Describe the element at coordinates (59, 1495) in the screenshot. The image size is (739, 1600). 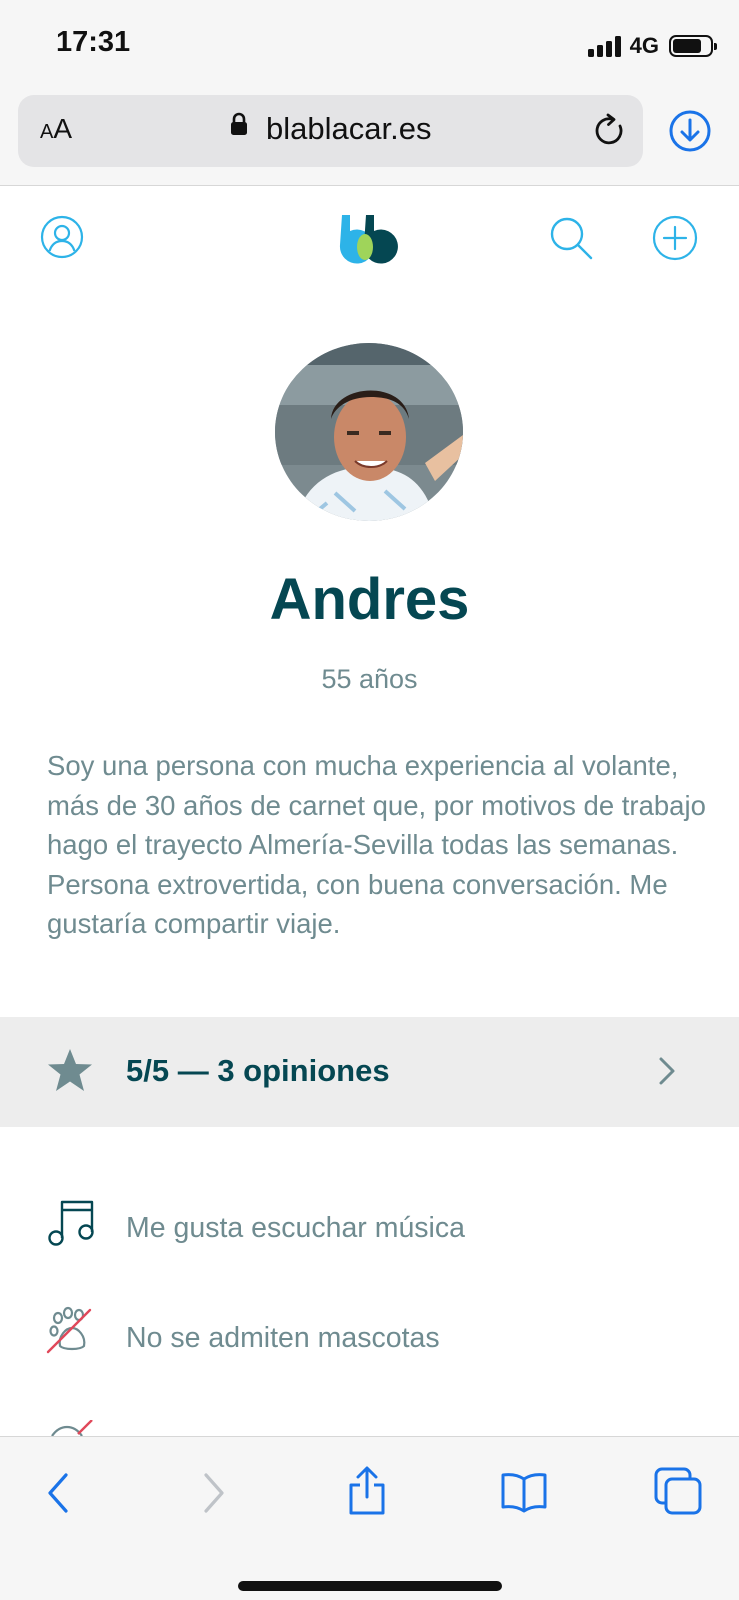
I see `back-icon` at that location.